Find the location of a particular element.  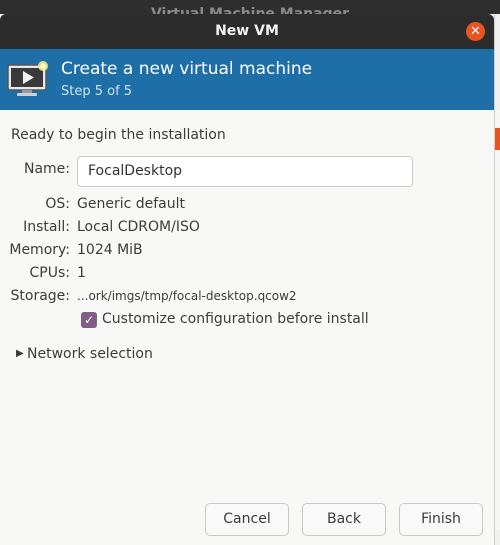

dialog-titlebar: New VM ✕ is located at coordinates (247, 31).